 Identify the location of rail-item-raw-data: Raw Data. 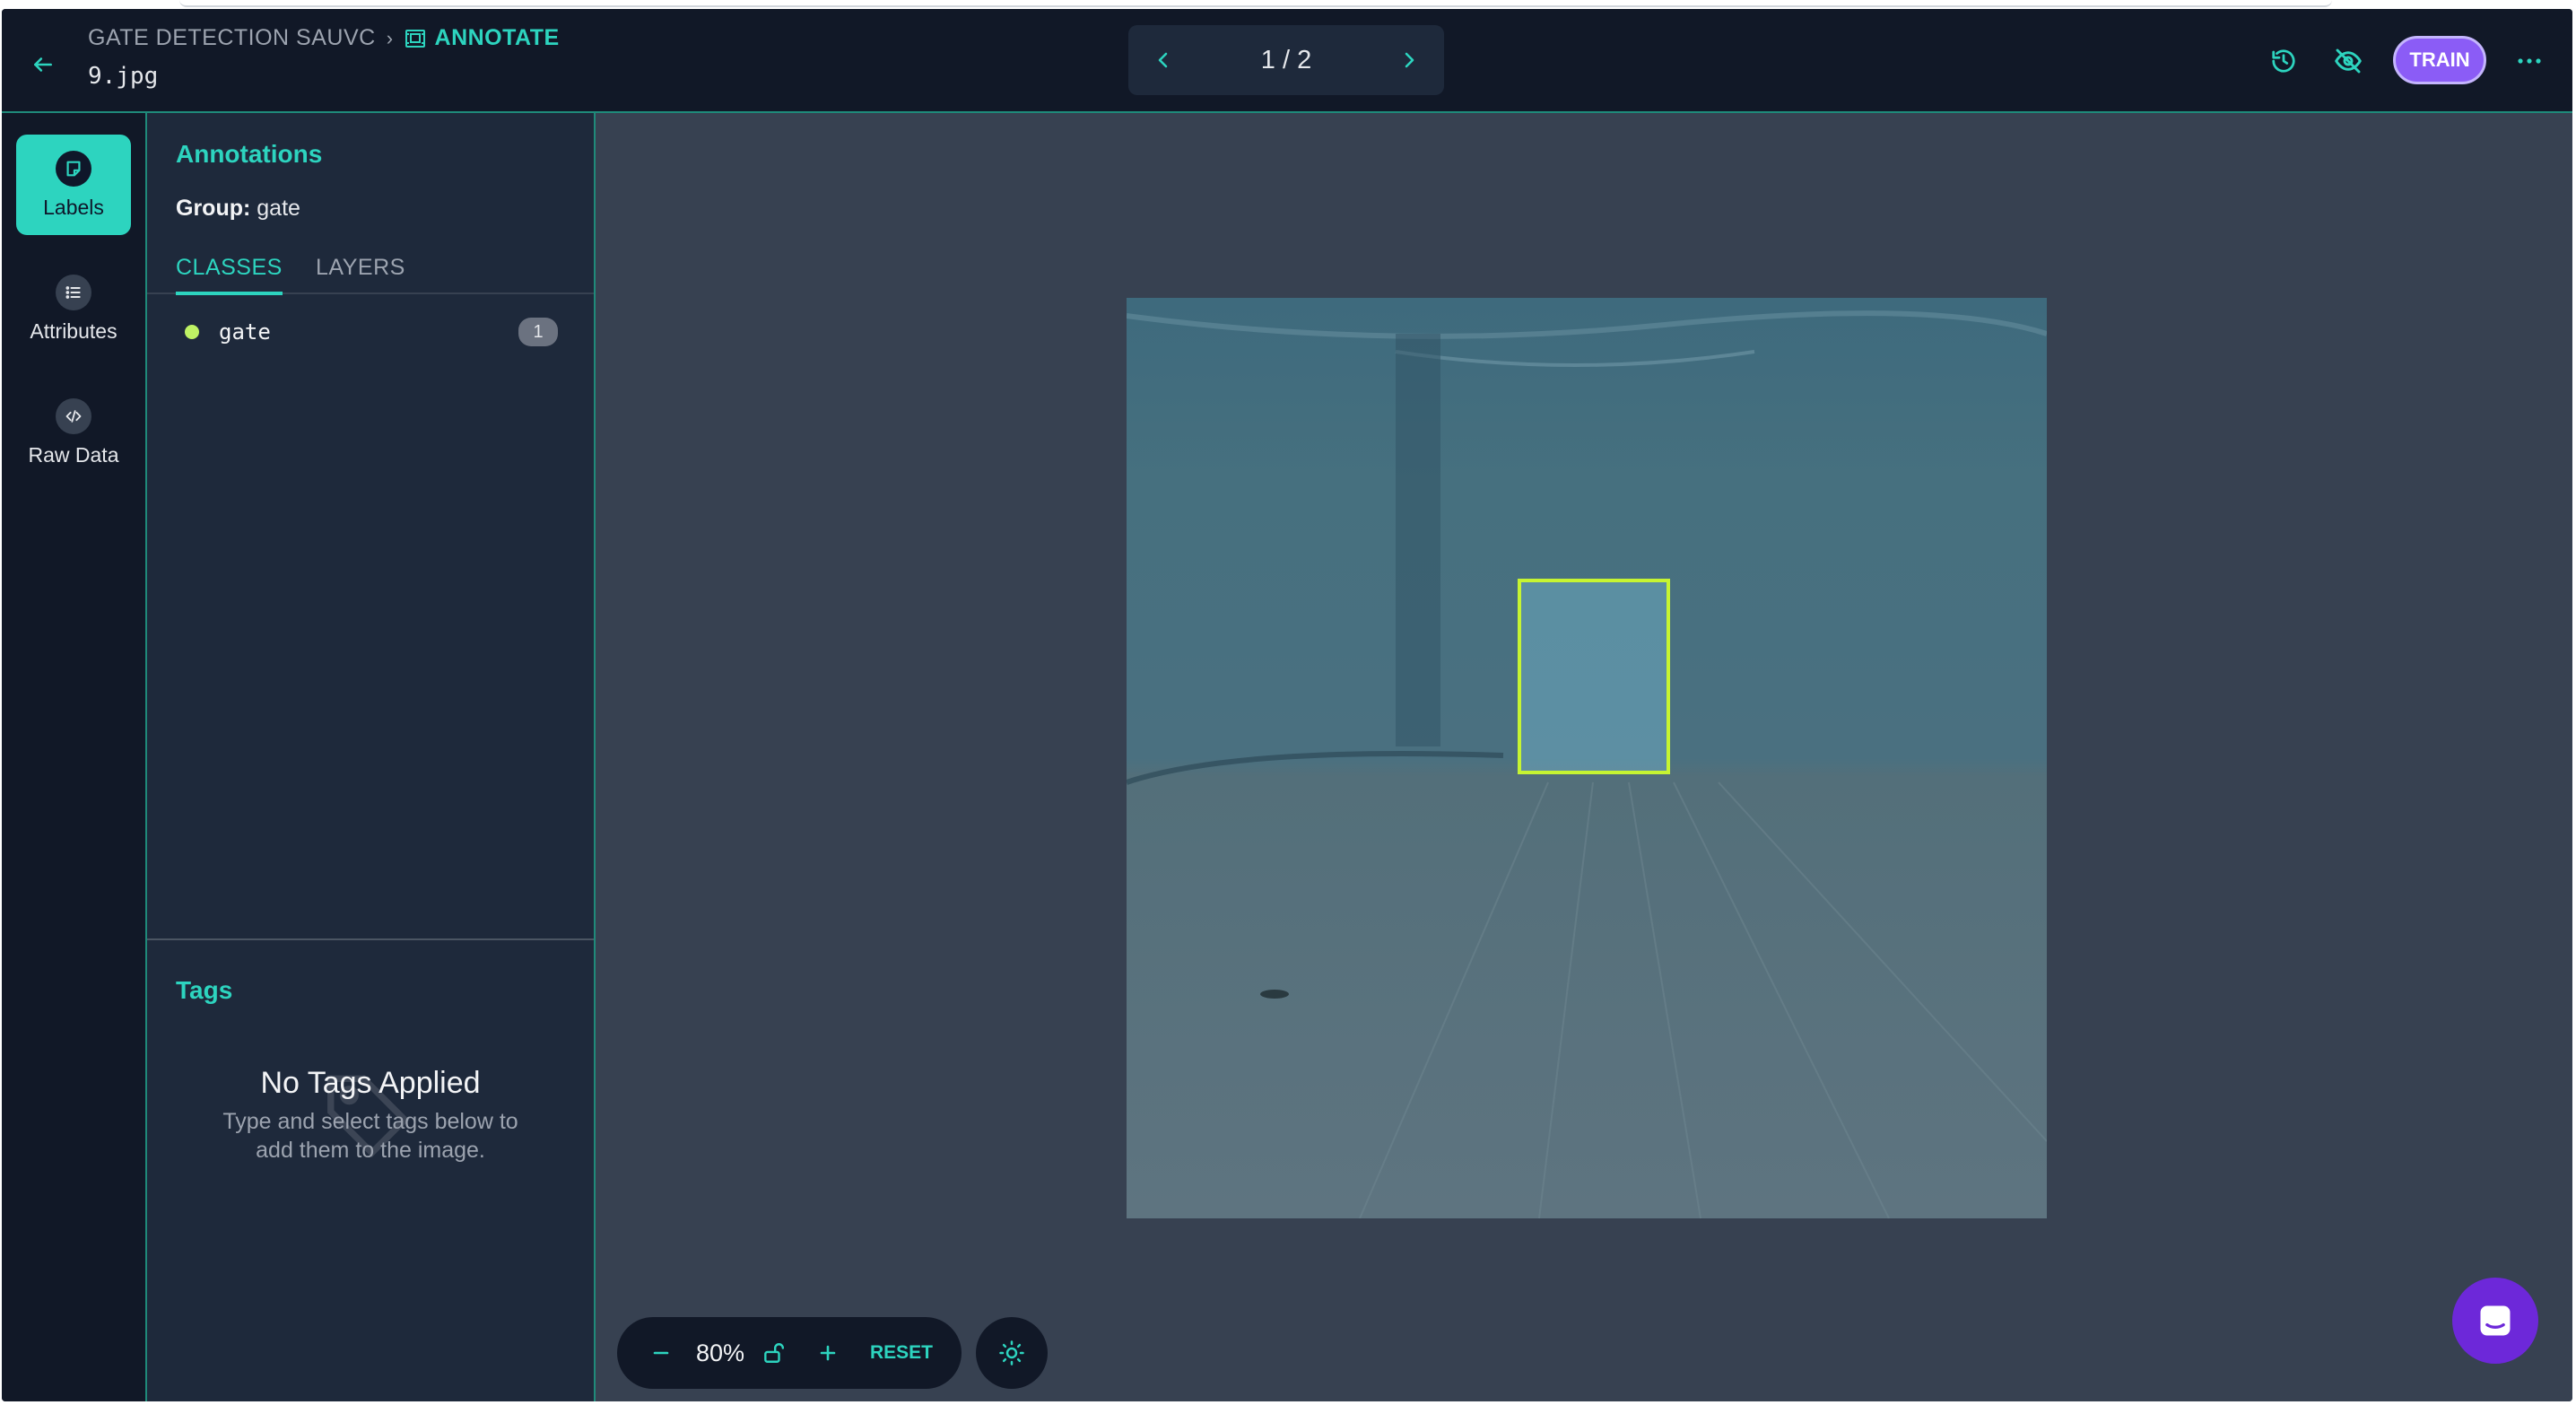
(73, 432).